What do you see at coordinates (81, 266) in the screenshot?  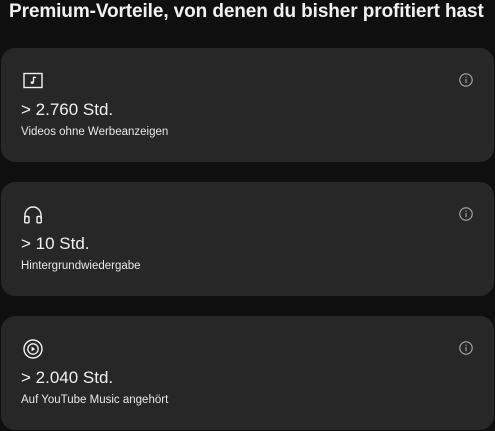 I see `benefit-label: Hintergrundwiedergabe` at bounding box center [81, 266].